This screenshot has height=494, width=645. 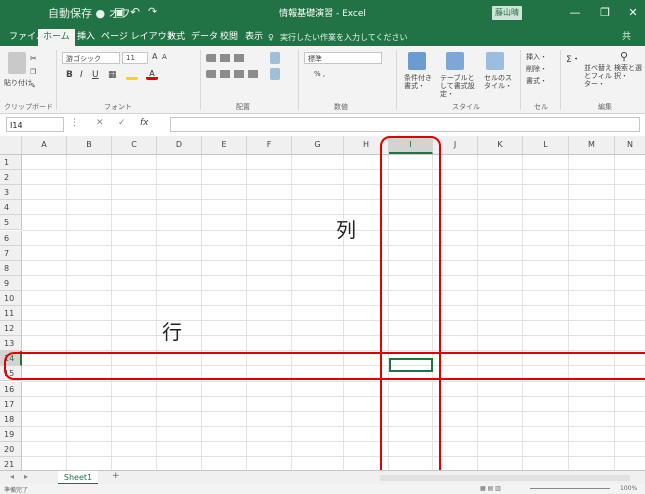 What do you see at coordinates (11, 419) in the screenshot?
I see `row-header-18: 18` at bounding box center [11, 419].